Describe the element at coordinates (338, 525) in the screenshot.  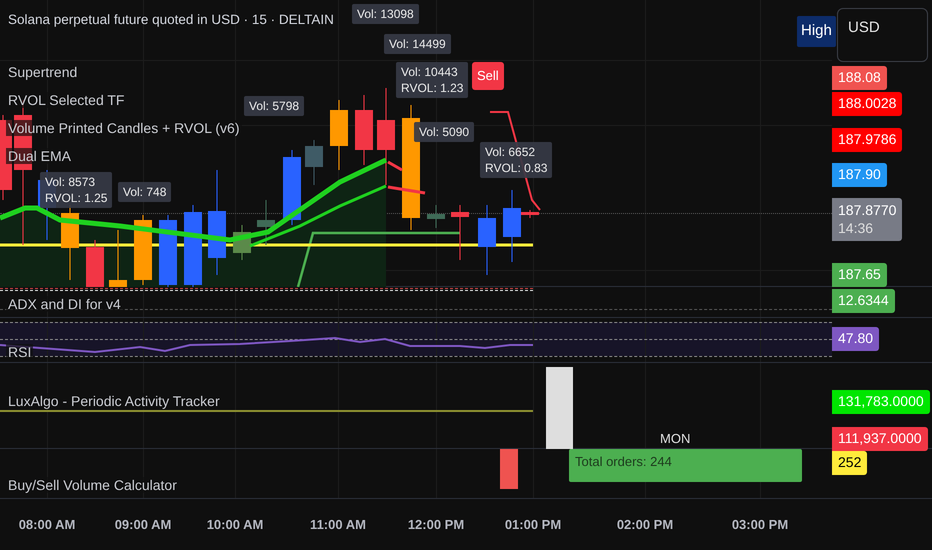
I see `time-axis-label: 11:00 AM` at that location.